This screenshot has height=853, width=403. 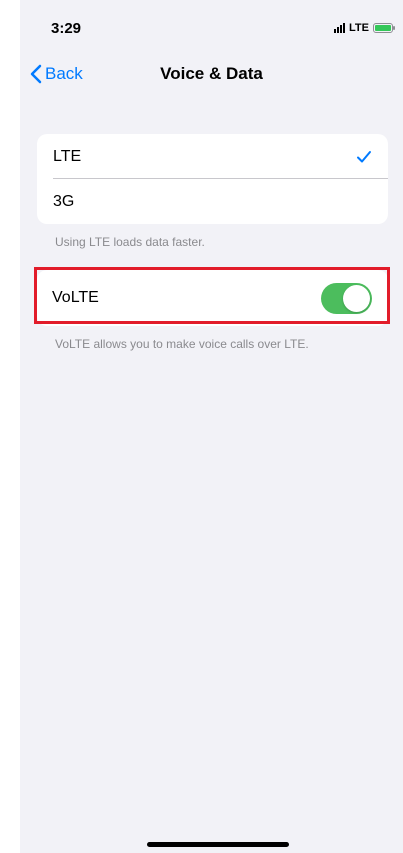 What do you see at coordinates (36, 74) in the screenshot?
I see `chevron-left-icon` at bounding box center [36, 74].